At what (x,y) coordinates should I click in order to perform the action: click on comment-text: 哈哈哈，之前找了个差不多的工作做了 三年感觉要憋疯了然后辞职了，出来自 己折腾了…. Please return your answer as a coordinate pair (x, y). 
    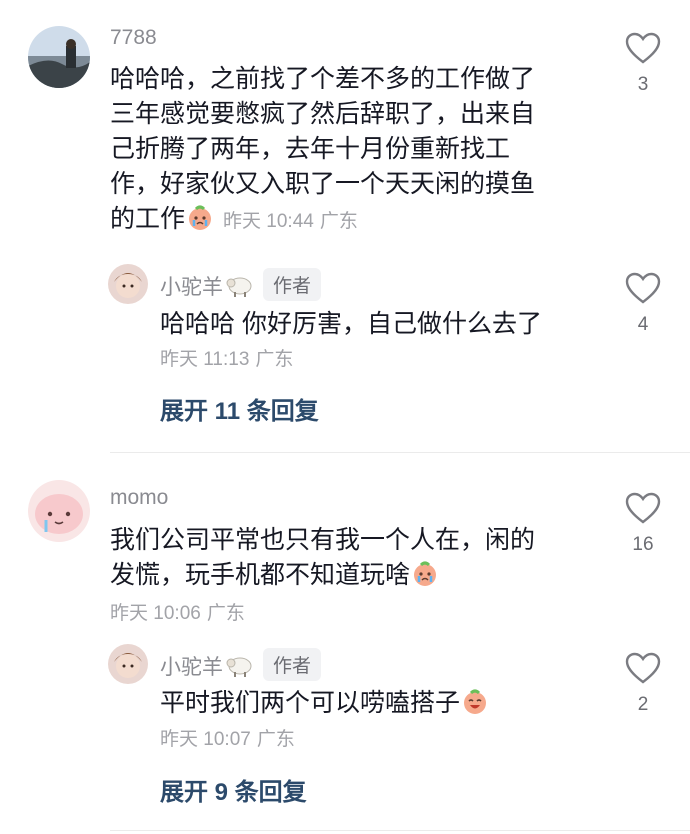
    Looking at the image, I should click on (350, 150).